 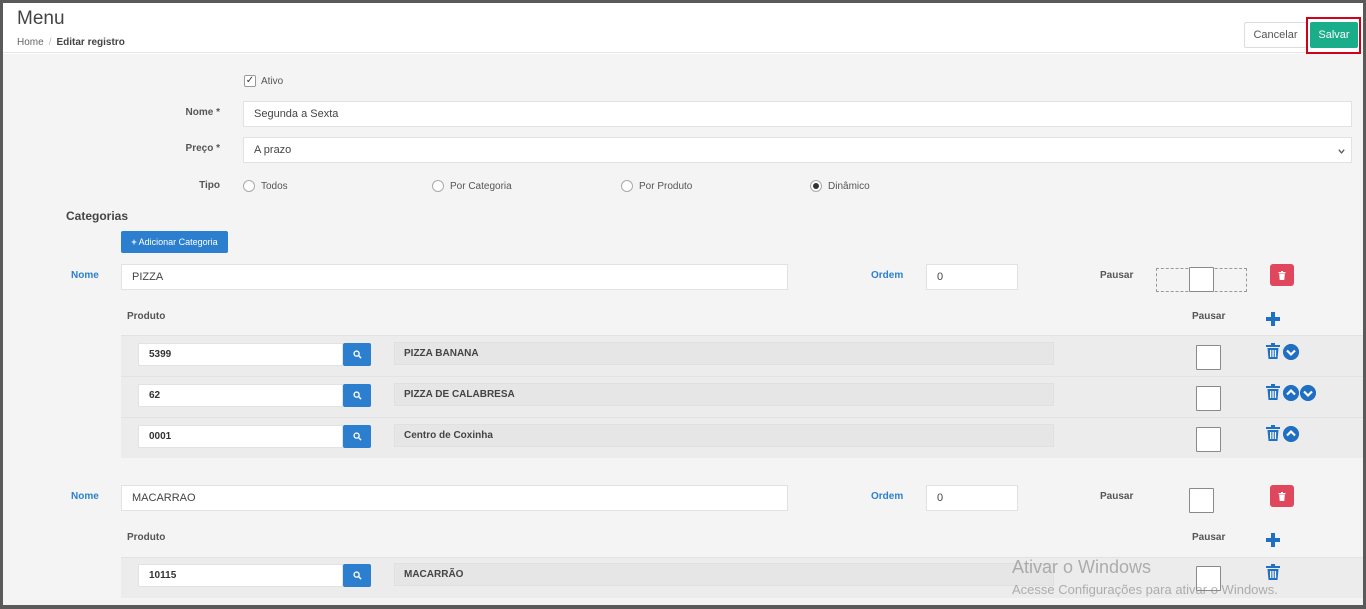 I want to click on categorias-title: Categorias, so click(x=97, y=216).